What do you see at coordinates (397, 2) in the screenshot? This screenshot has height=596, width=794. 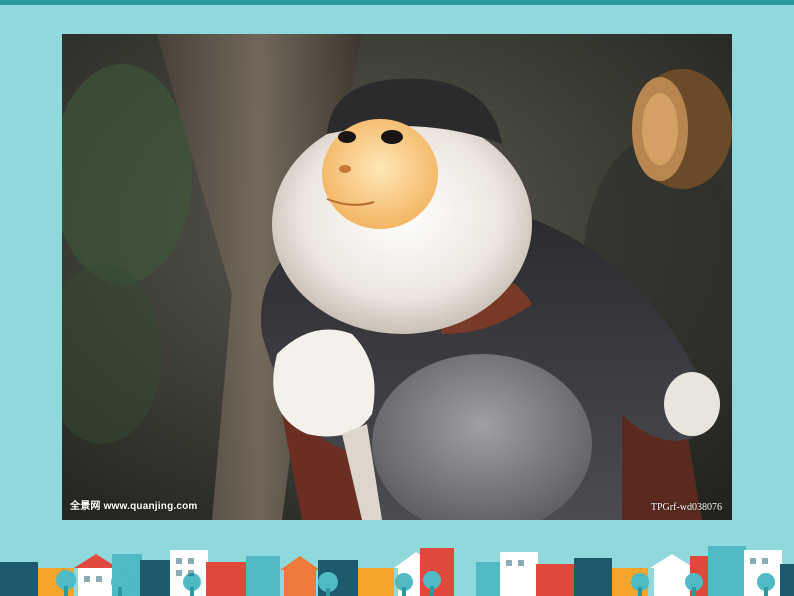 I see `top-accent-bar` at bounding box center [397, 2].